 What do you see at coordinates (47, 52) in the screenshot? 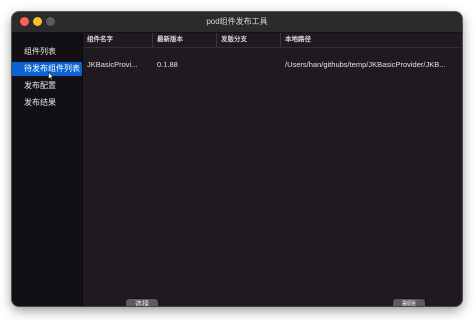
I see `sidebar-item-component-list: 组件列表` at bounding box center [47, 52].